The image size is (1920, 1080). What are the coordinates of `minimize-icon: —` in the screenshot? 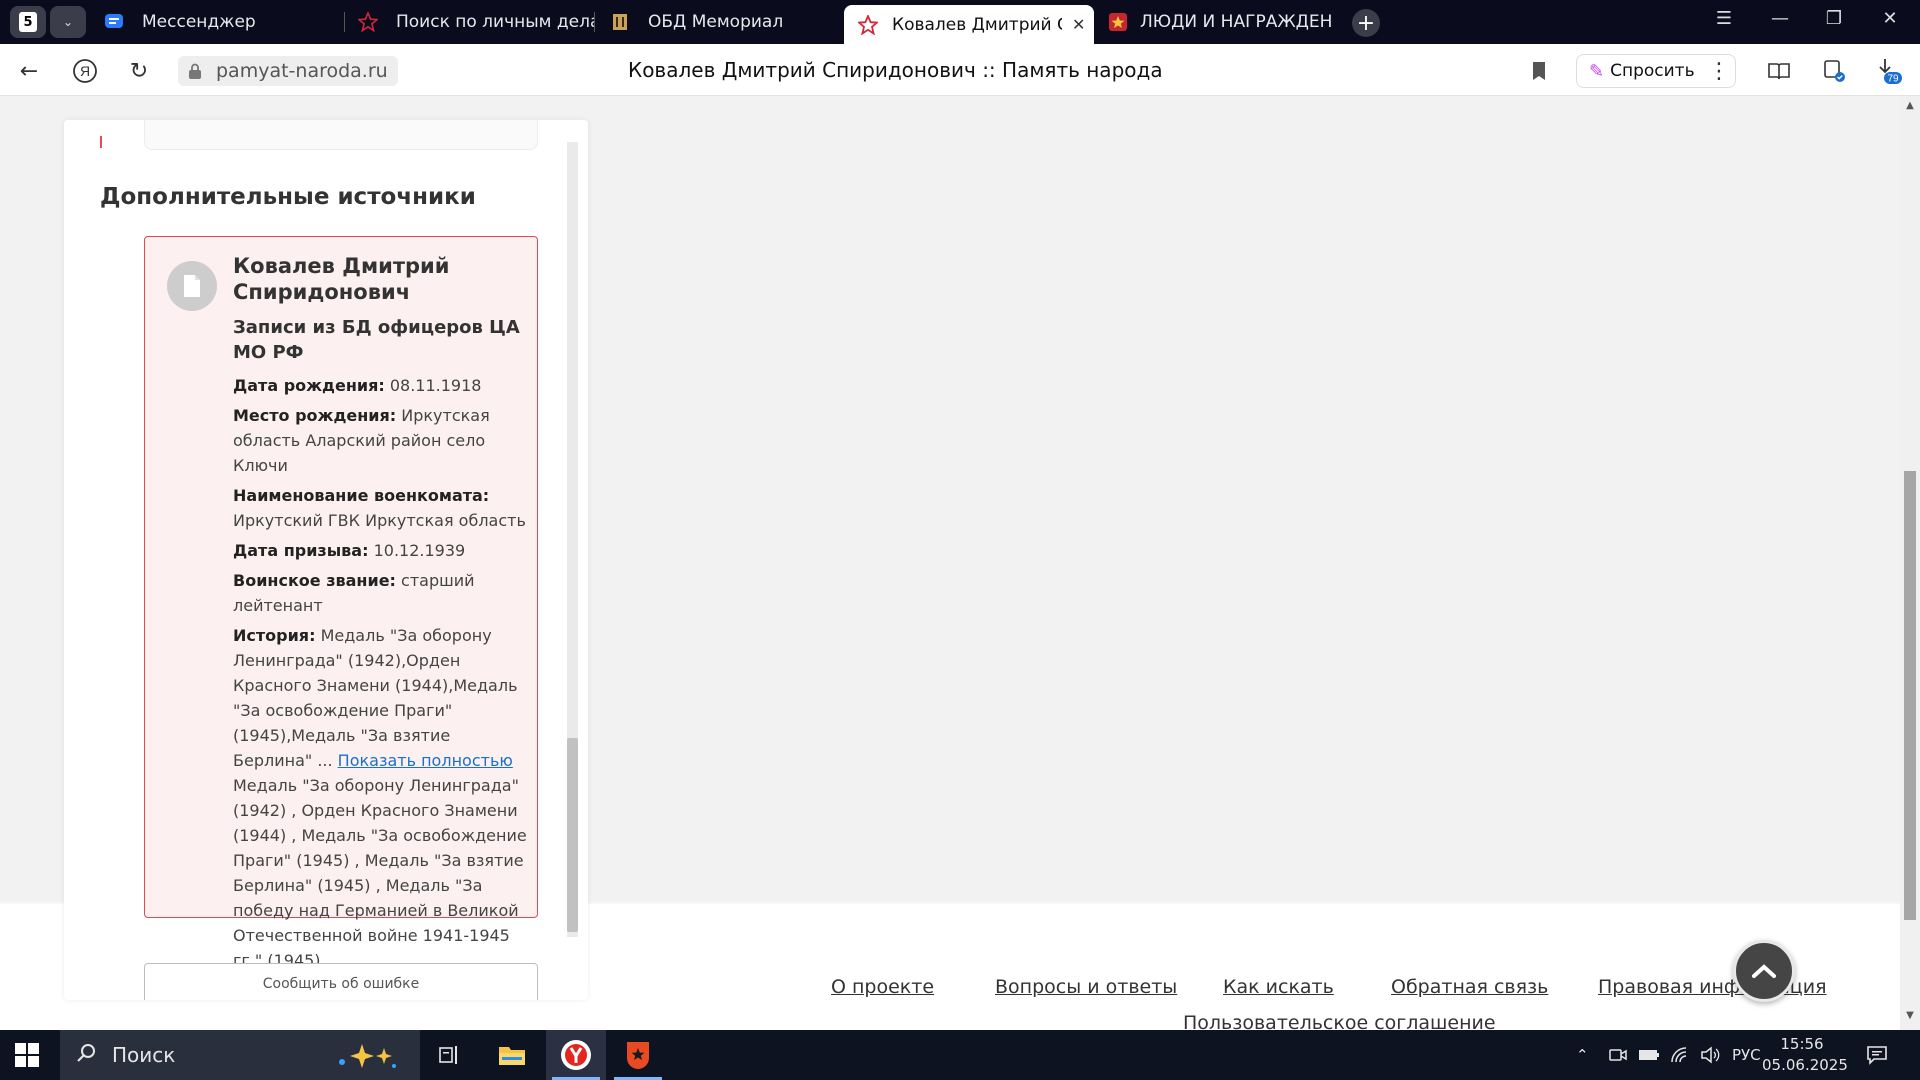 It's located at (1780, 18).